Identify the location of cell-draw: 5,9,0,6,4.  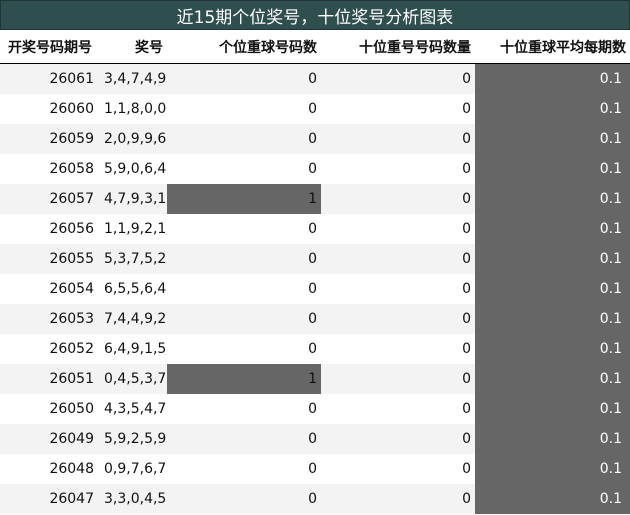
(132, 169).